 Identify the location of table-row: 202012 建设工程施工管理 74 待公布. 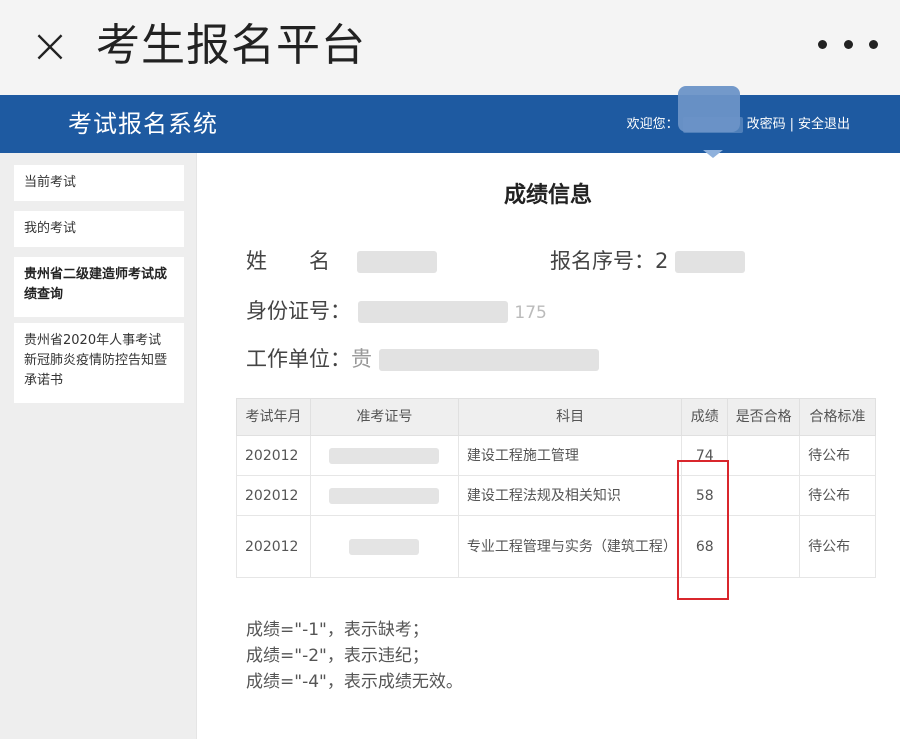
(556, 455).